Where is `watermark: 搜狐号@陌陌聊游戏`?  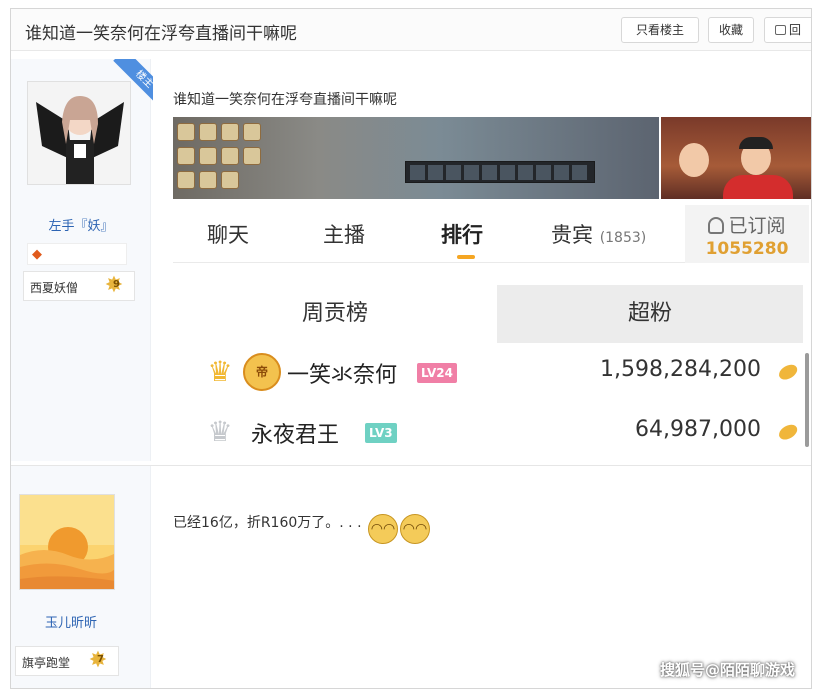
watermark: 搜狐号@陌陌聊游戏 is located at coordinates (727, 670).